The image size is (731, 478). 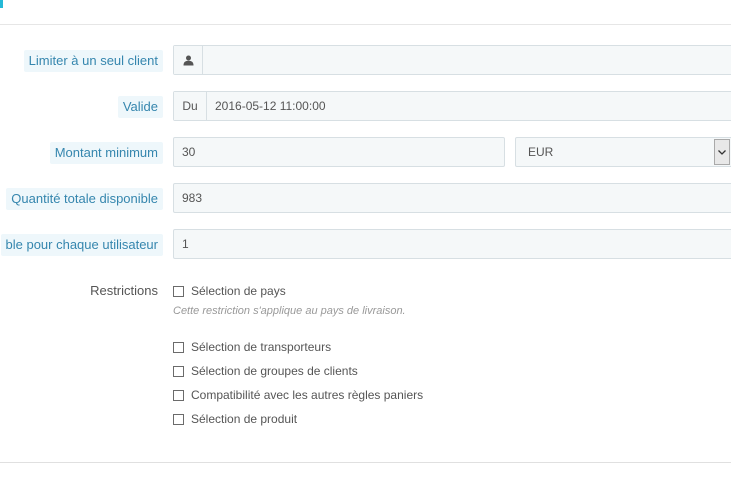 I want to click on quantity-input: 983, so click(x=452, y=198).